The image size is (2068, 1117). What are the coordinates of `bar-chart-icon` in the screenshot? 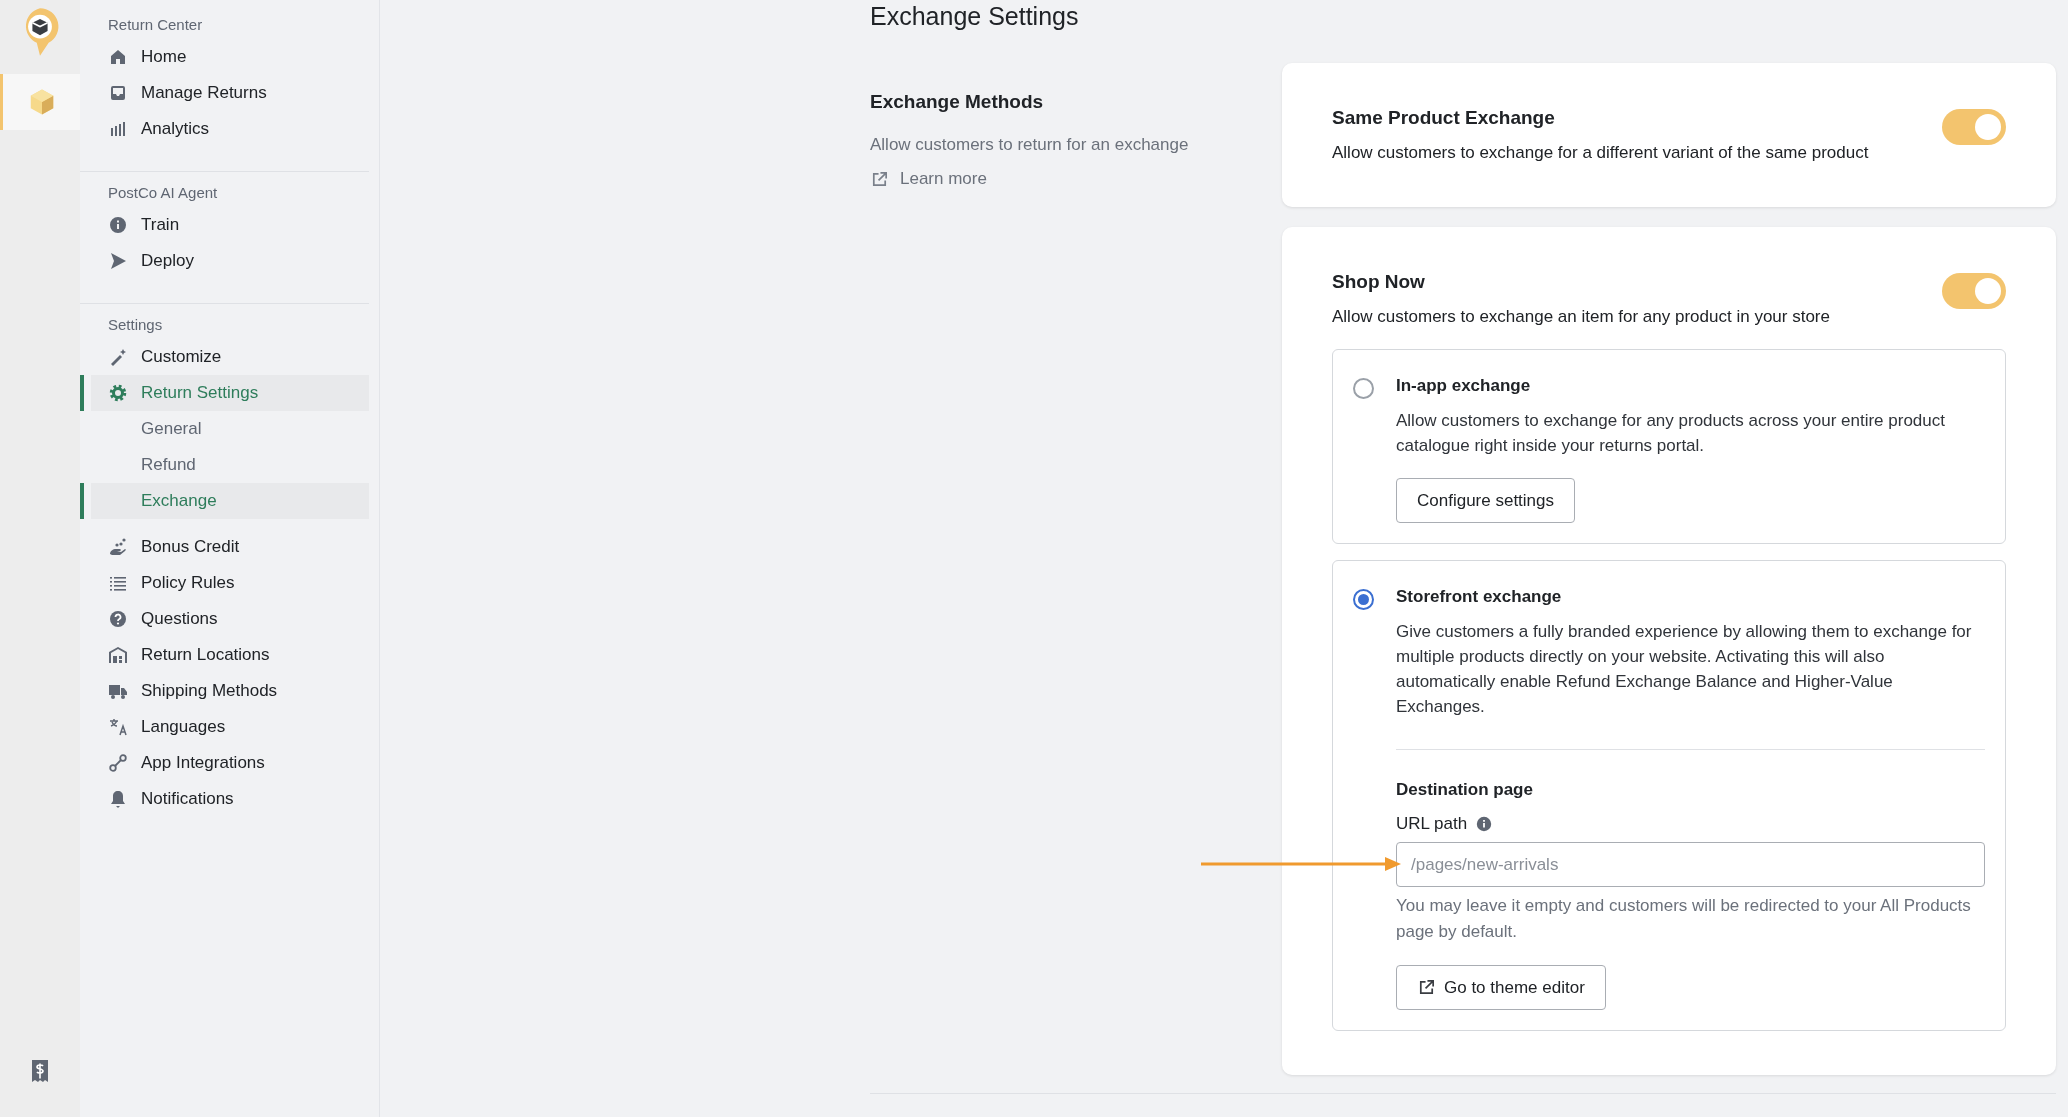 It's located at (118, 129).